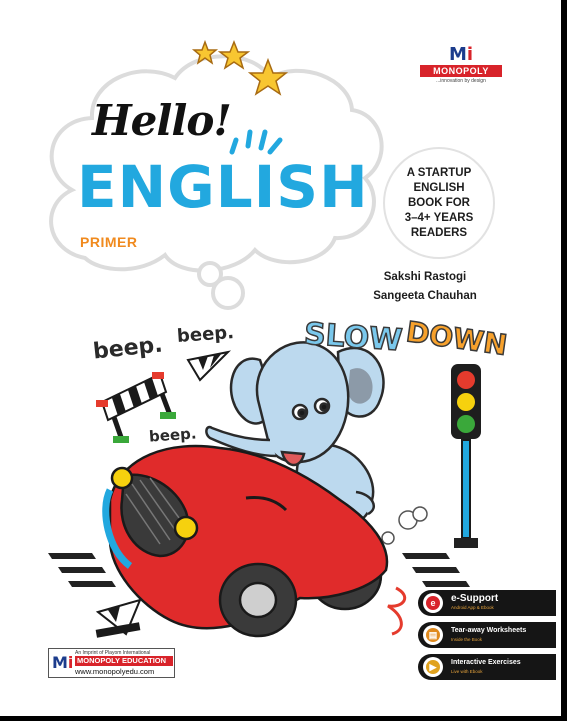  What do you see at coordinates (467, 639) in the screenshot?
I see `feature-subtitle: Inside the Book` at bounding box center [467, 639].